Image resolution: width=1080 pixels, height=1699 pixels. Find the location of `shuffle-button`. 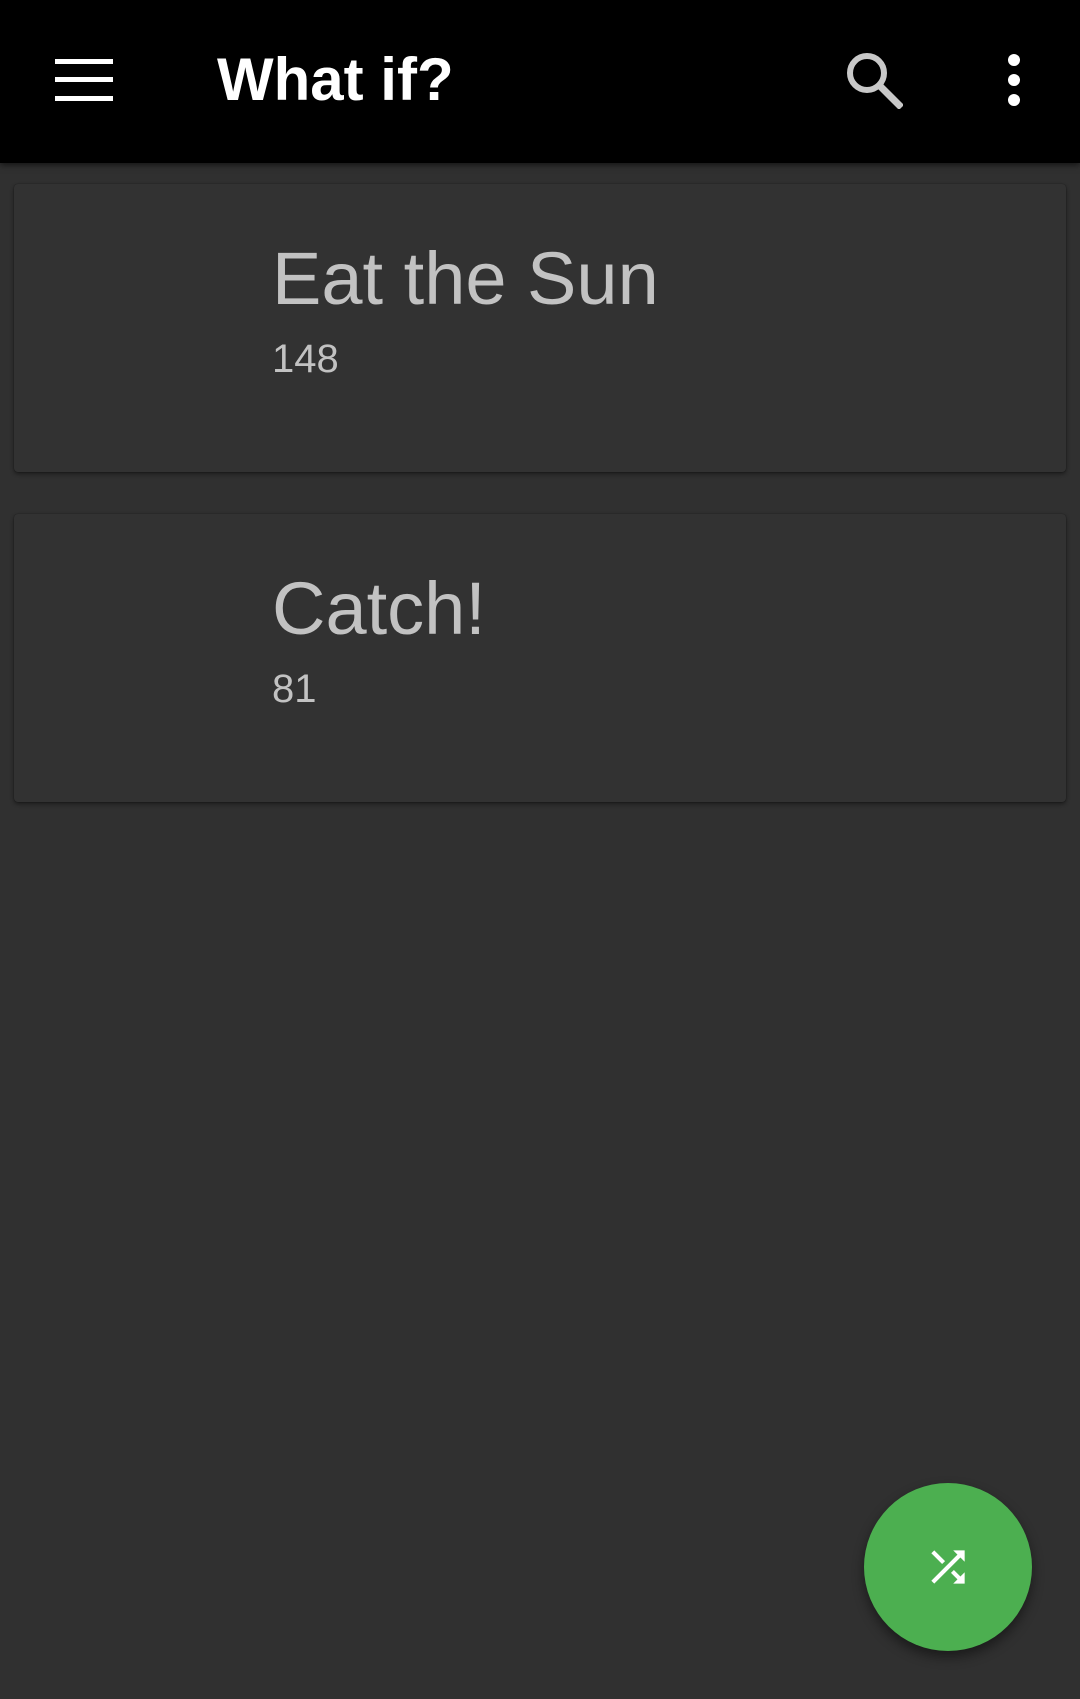

shuffle-button is located at coordinates (948, 1567).